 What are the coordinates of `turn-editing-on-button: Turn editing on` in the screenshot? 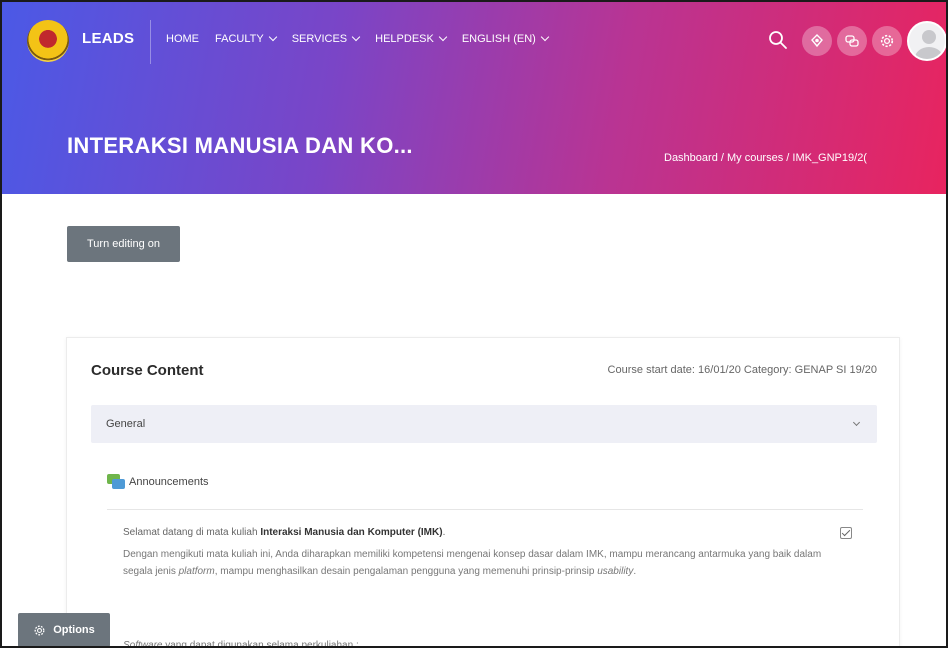 It's located at (123, 244).